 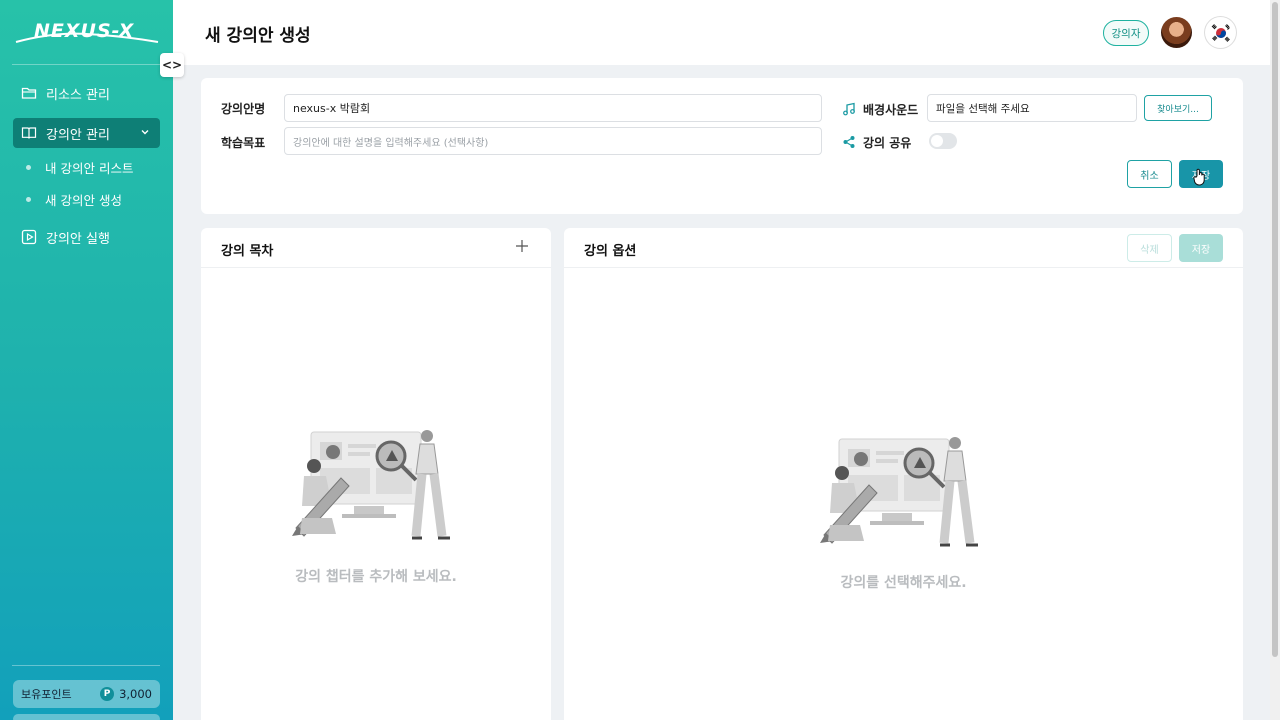 I want to click on bg-sound-label: 배경사운드, so click(x=891, y=110).